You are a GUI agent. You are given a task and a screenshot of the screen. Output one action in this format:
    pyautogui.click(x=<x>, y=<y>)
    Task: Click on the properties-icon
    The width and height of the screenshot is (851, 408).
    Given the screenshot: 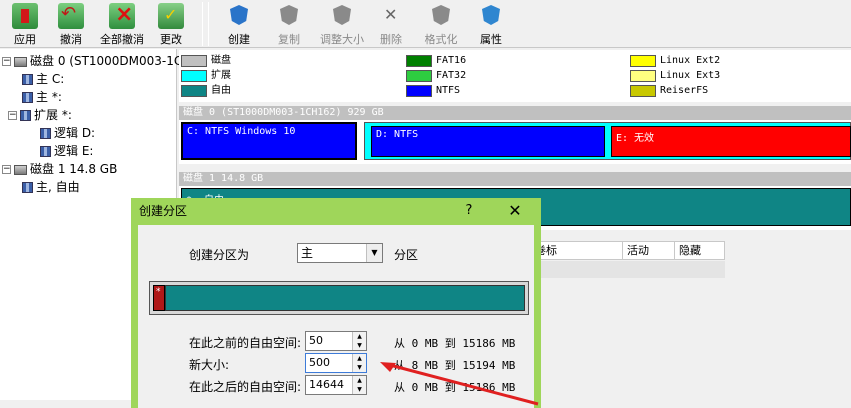 What is the action you would take?
    pyautogui.click(x=491, y=16)
    